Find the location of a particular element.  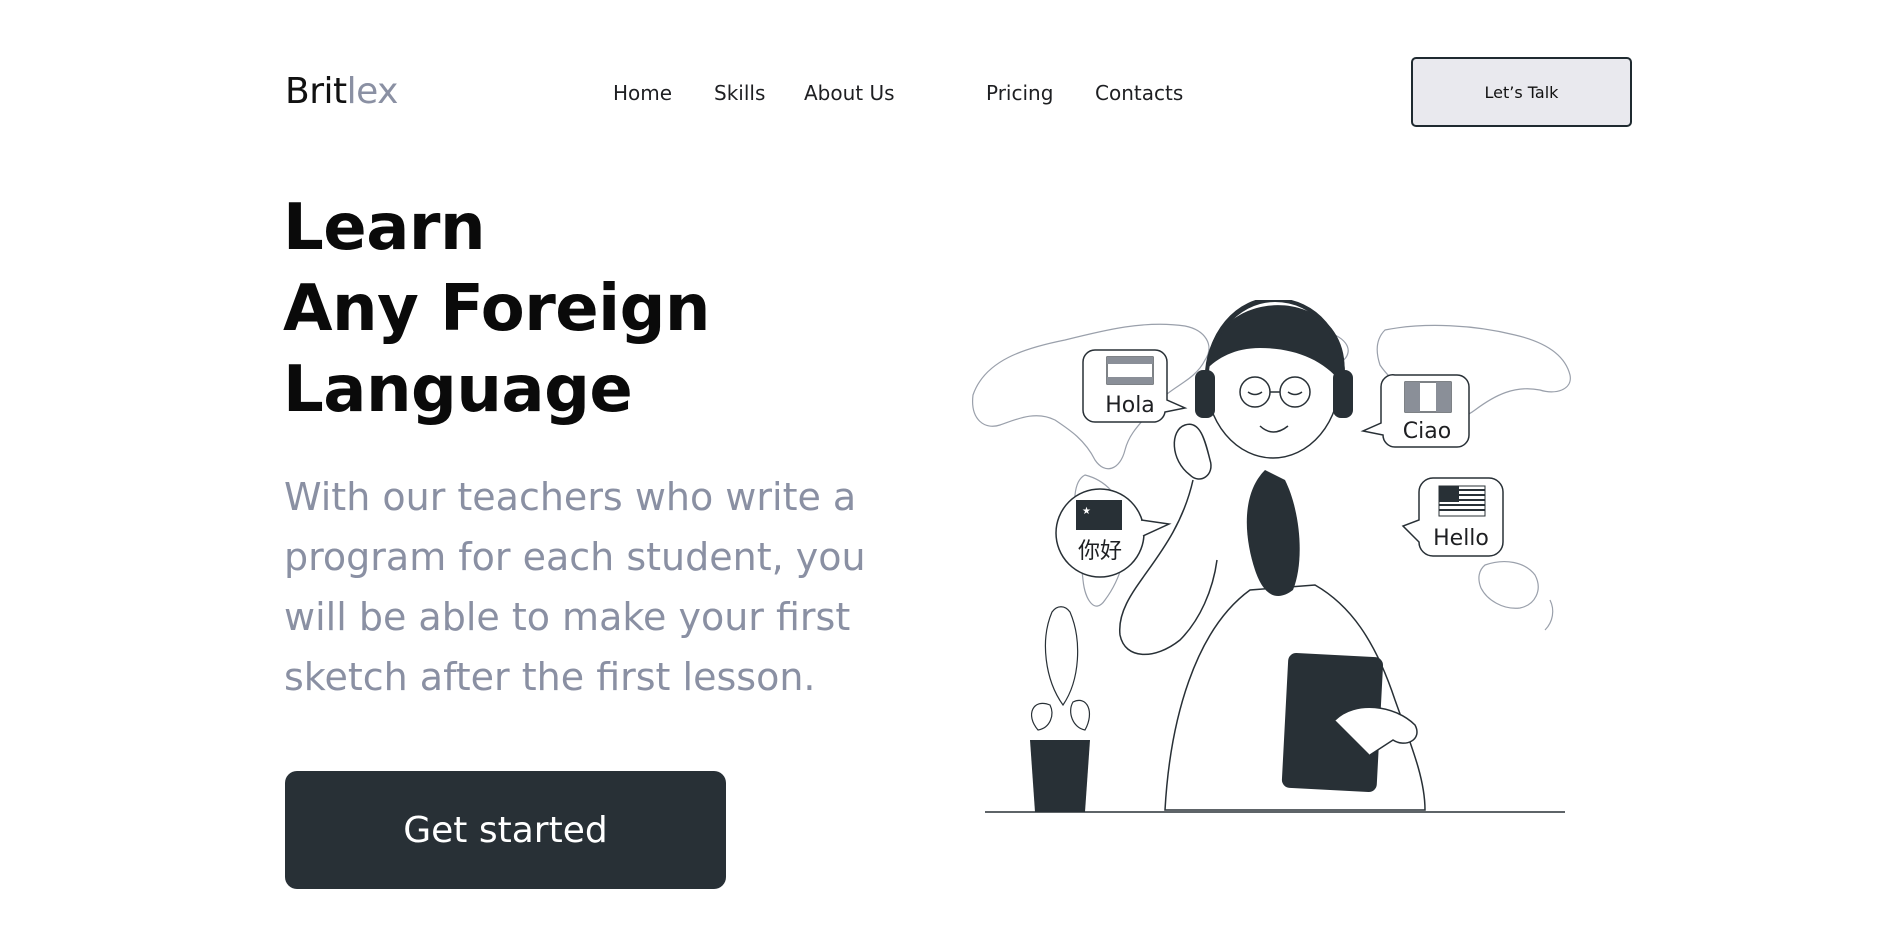

speech-bubble-hola: Hola is located at coordinates (1135, 386).